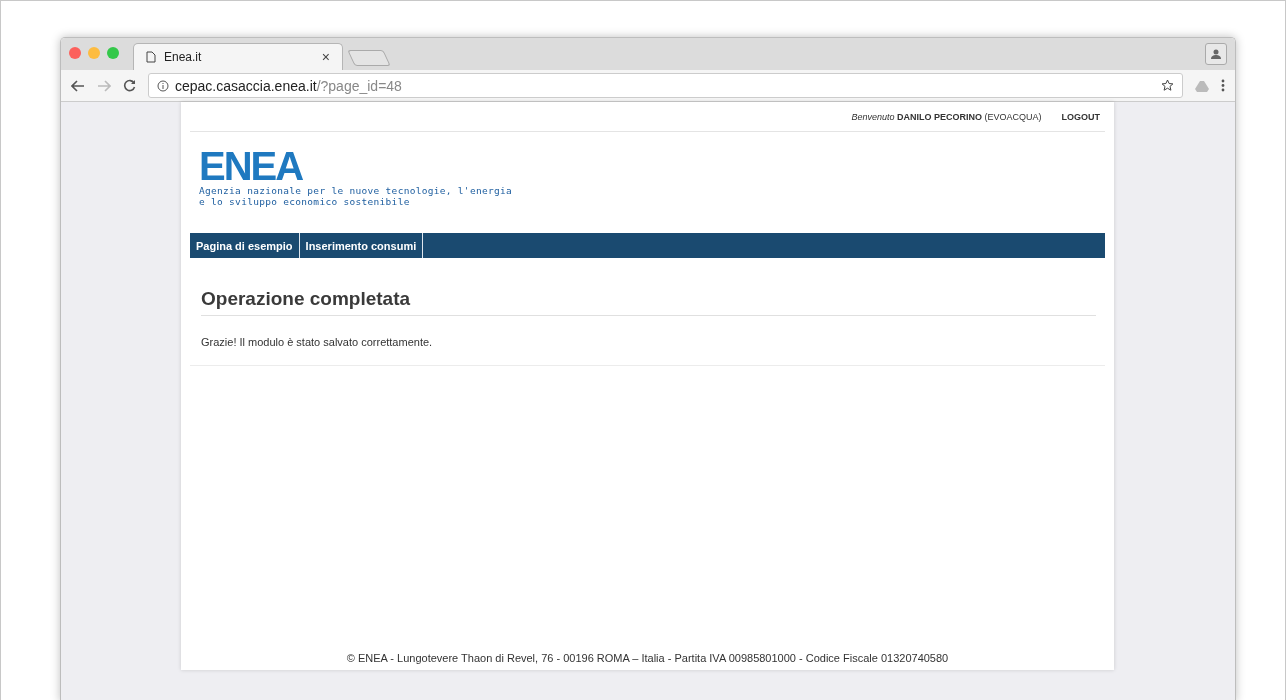 The height and width of the screenshot is (700, 1286). Describe the element at coordinates (325, 57) in the screenshot. I see `tab-close-button: ×` at that location.